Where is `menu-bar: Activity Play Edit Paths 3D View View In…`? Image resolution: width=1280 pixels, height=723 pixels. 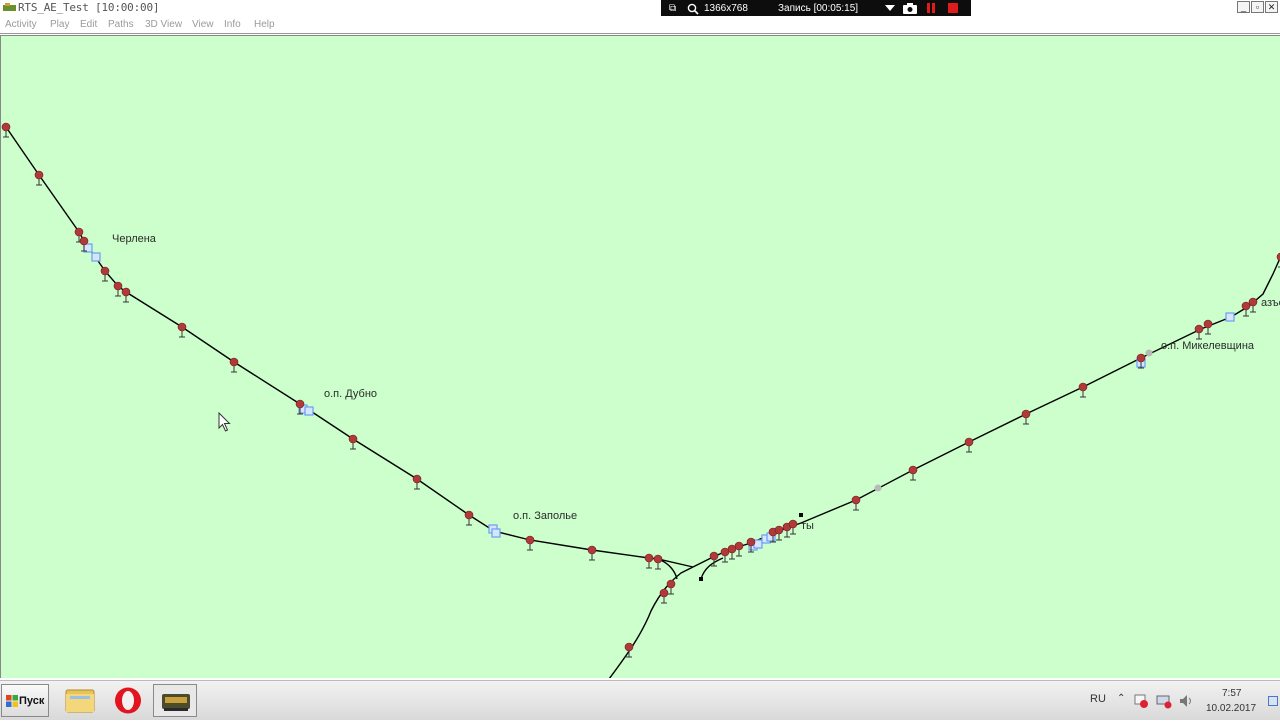 menu-bar: Activity Play Edit Paths 3D View View In… is located at coordinates (640, 25).